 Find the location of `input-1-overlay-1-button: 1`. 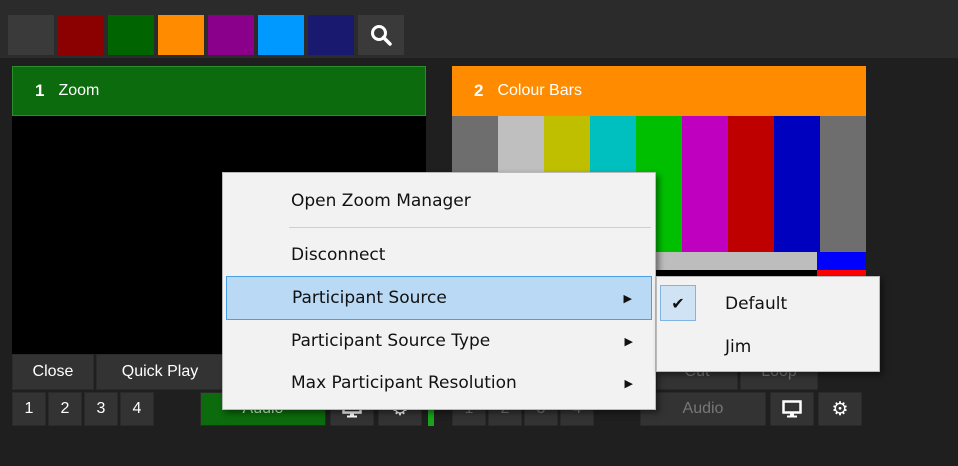

input-1-overlay-1-button: 1 is located at coordinates (29, 409).